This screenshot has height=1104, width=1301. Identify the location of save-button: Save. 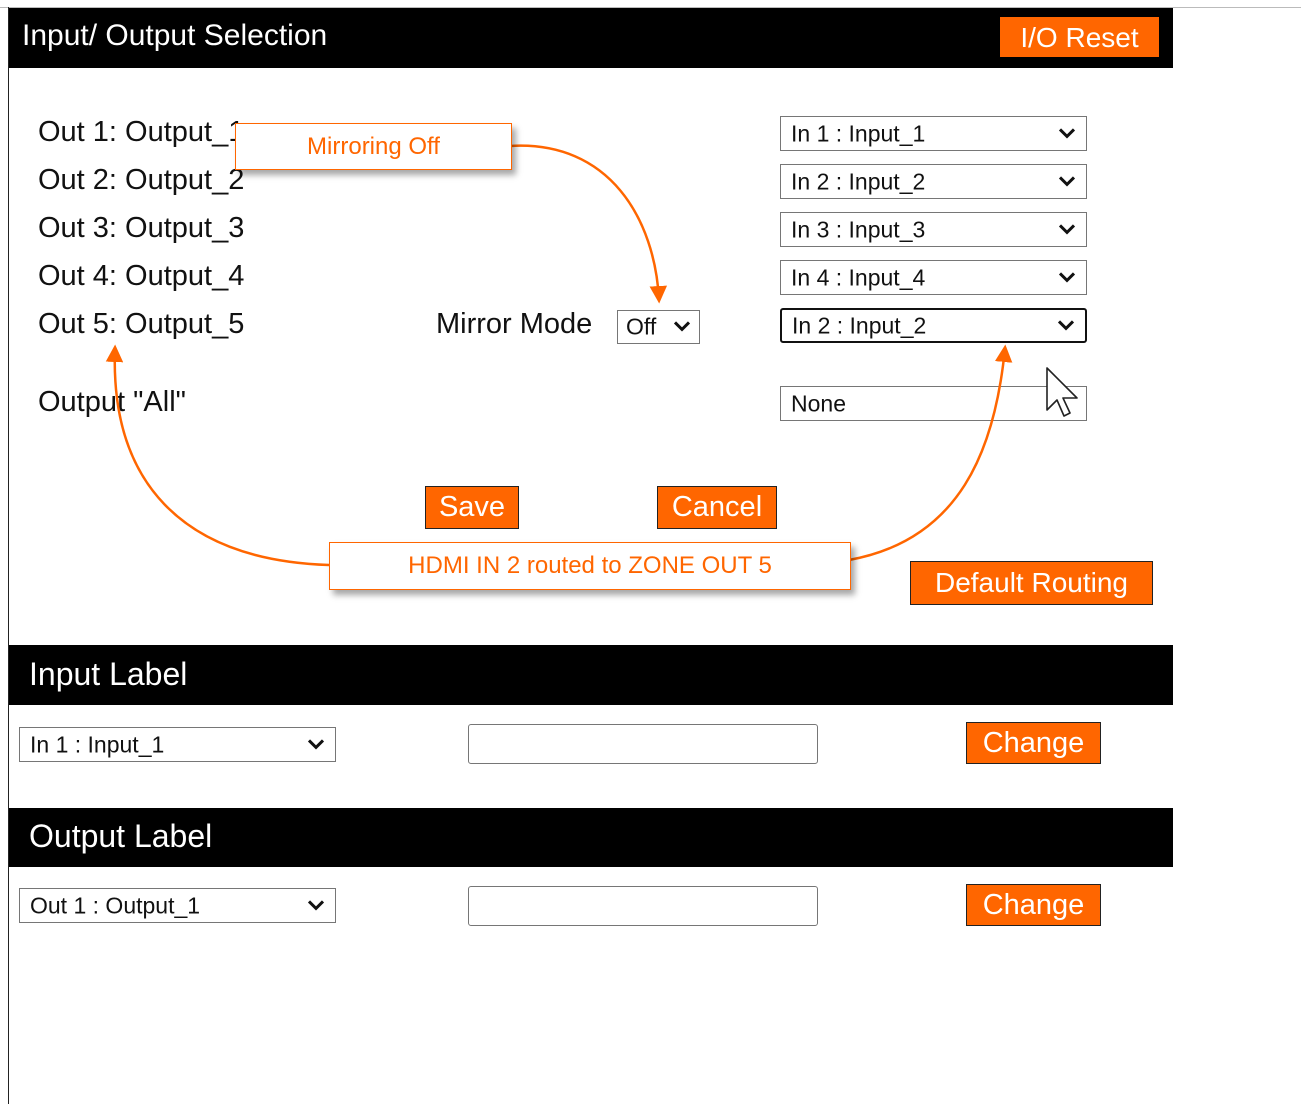
(472, 507).